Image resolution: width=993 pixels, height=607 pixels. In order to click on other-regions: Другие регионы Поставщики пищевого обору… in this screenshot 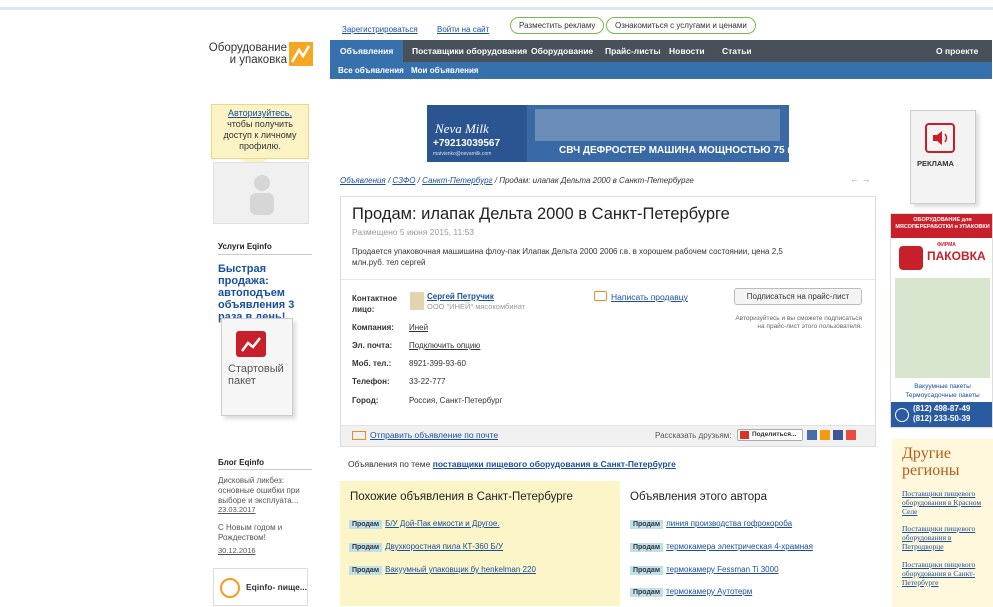, I will do `click(942, 523)`.